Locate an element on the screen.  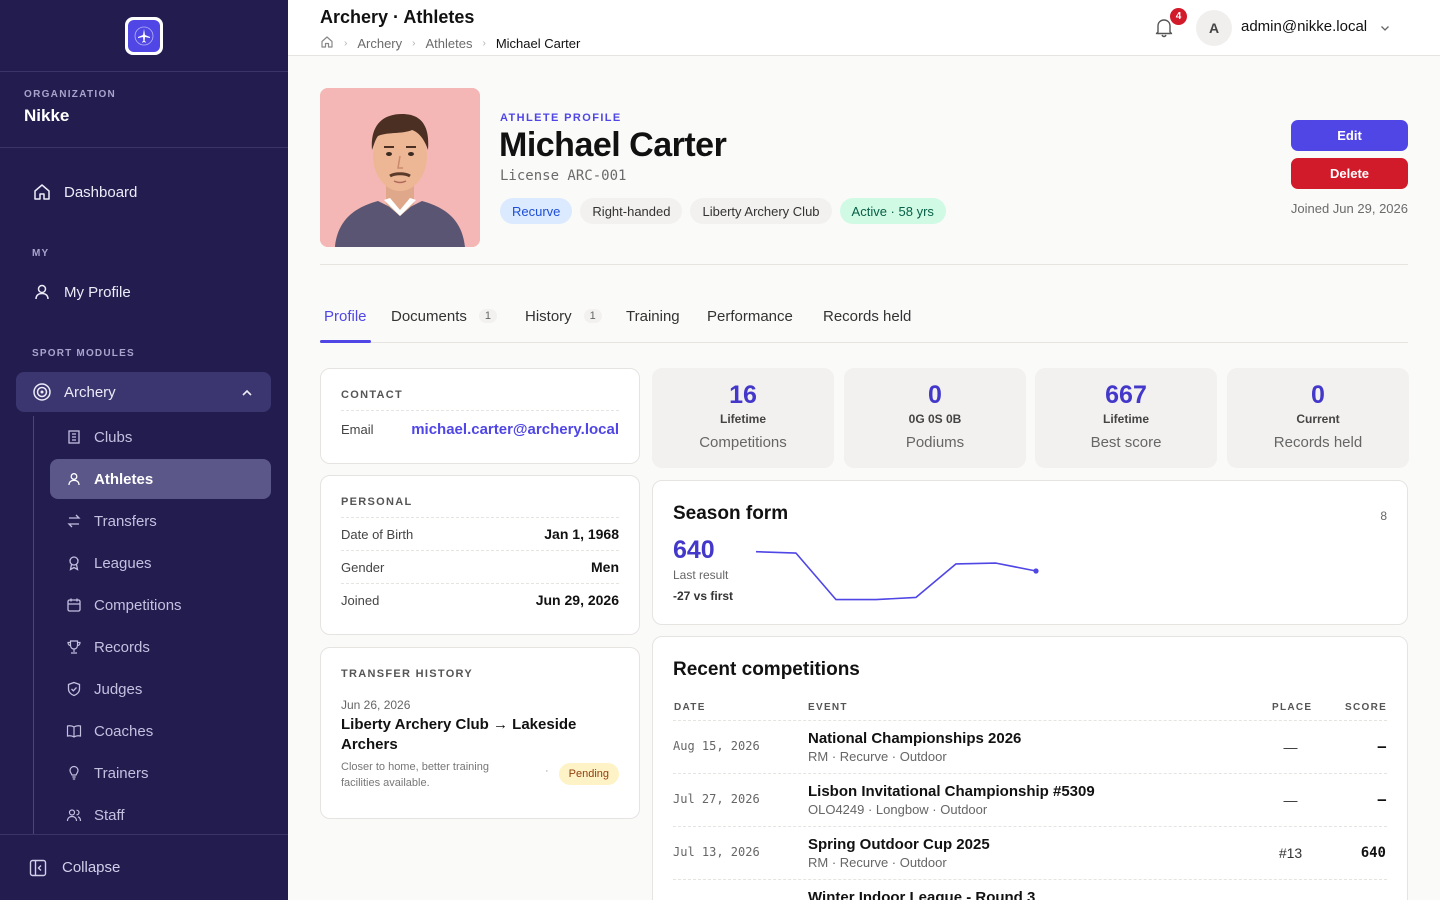
user-menu: admin@nikke.local is located at coordinates (1316, 26).